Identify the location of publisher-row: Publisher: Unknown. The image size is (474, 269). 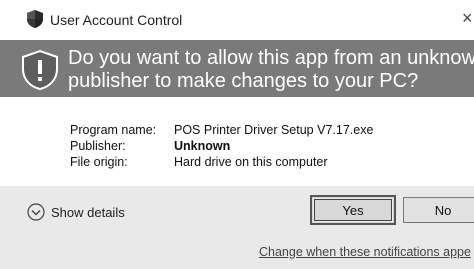
(221, 146).